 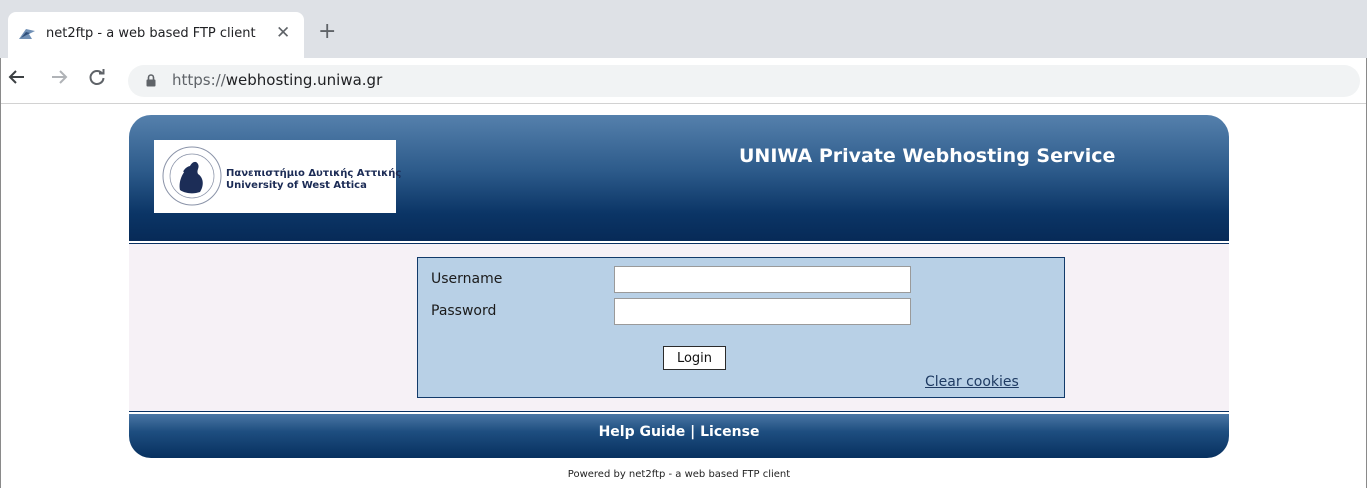 What do you see at coordinates (283, 33) in the screenshot?
I see `tab-close-icon: ✕` at bounding box center [283, 33].